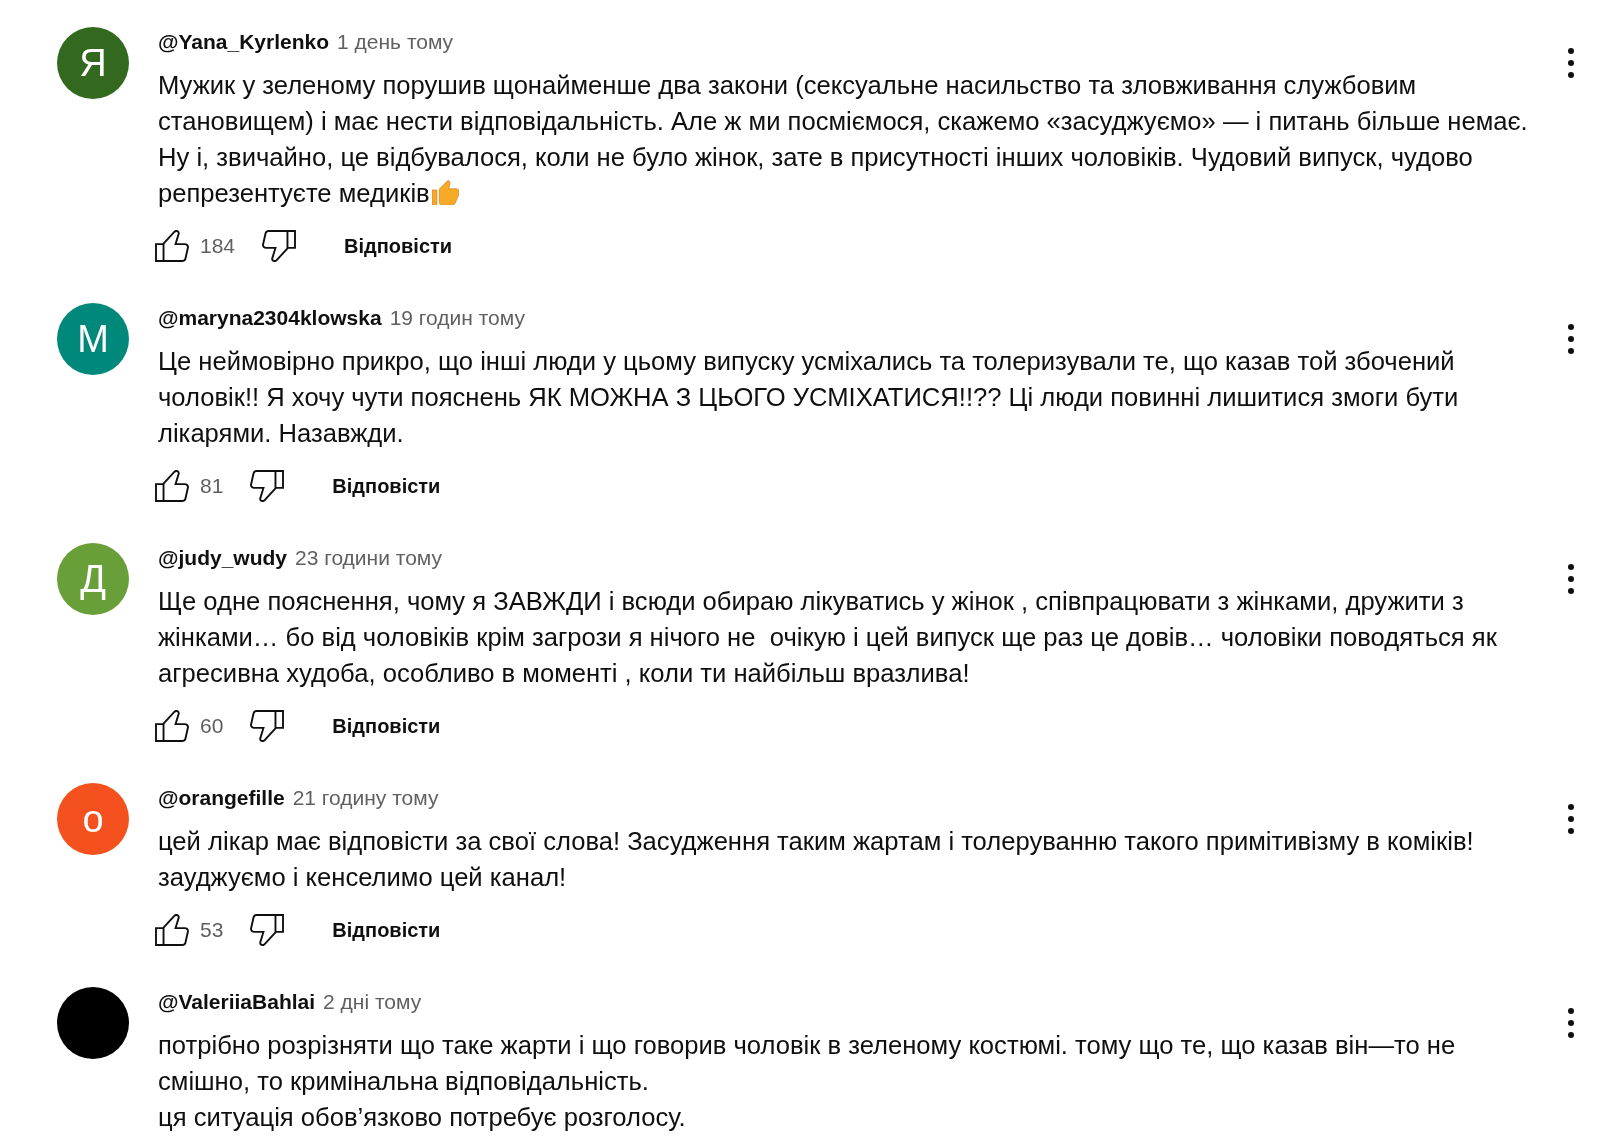 Image resolution: width=1605 pixels, height=1136 pixels. Describe the element at coordinates (93, 63) in the screenshot. I see `avatar: Я` at that location.